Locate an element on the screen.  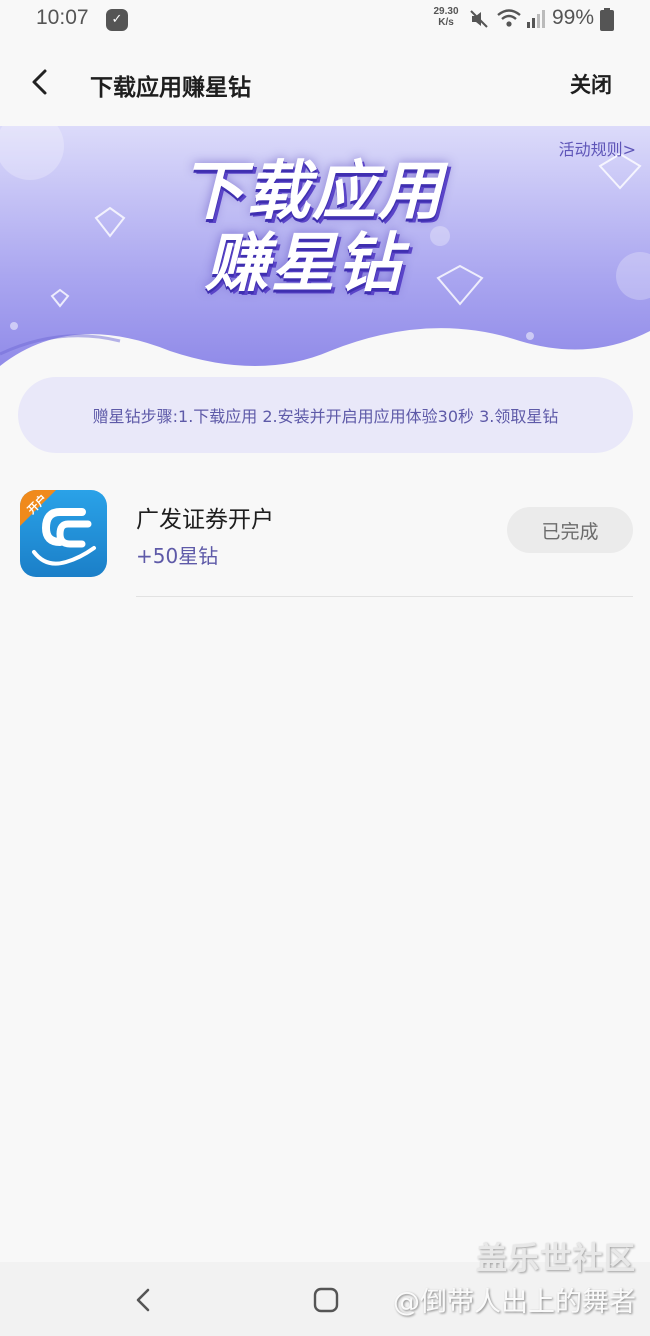
page-title: 下载应用赚星钻 is located at coordinates (170, 88).